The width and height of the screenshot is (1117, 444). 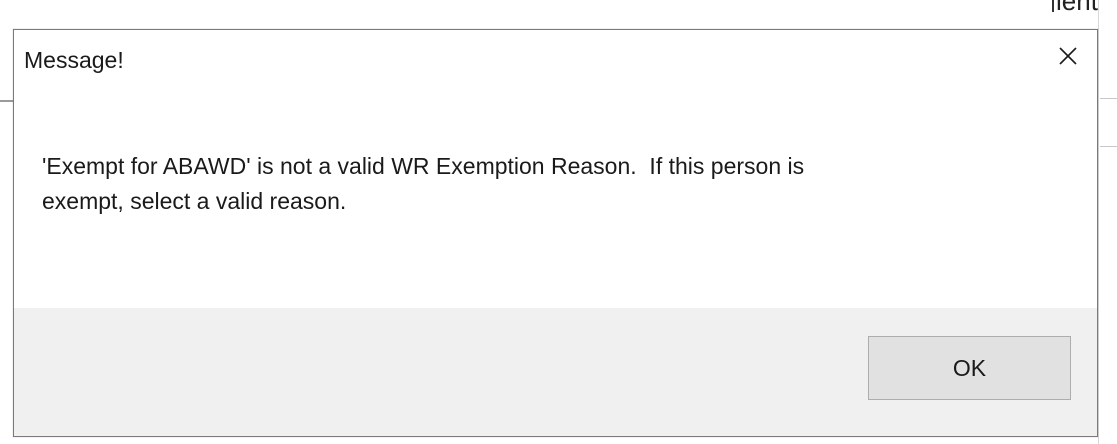 What do you see at coordinates (7, 101) in the screenshot?
I see `background-divider` at bounding box center [7, 101].